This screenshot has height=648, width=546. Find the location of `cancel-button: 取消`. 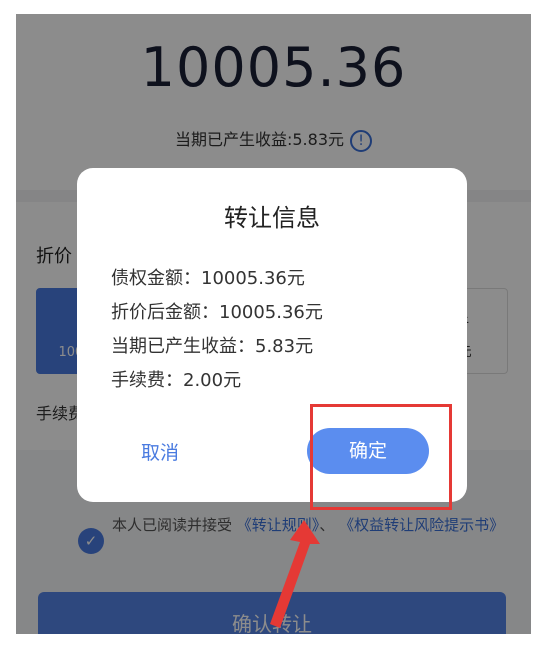

cancel-button: 取消 is located at coordinates (160, 451).